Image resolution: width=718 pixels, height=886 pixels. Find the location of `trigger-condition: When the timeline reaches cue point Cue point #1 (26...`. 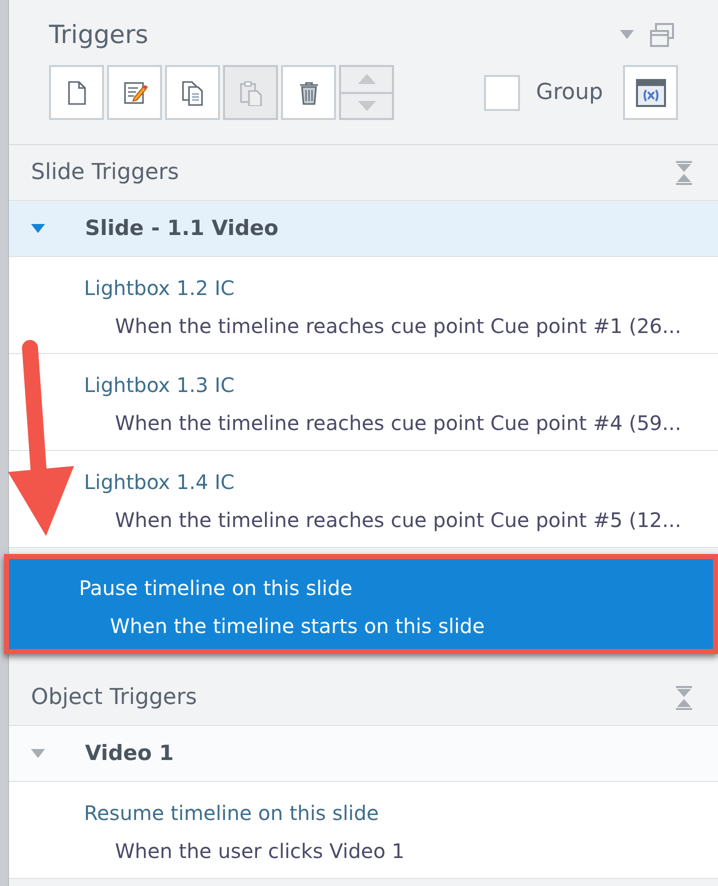

trigger-condition: When the timeline reaches cue point Cue point #1 (26... is located at coordinates (398, 326).